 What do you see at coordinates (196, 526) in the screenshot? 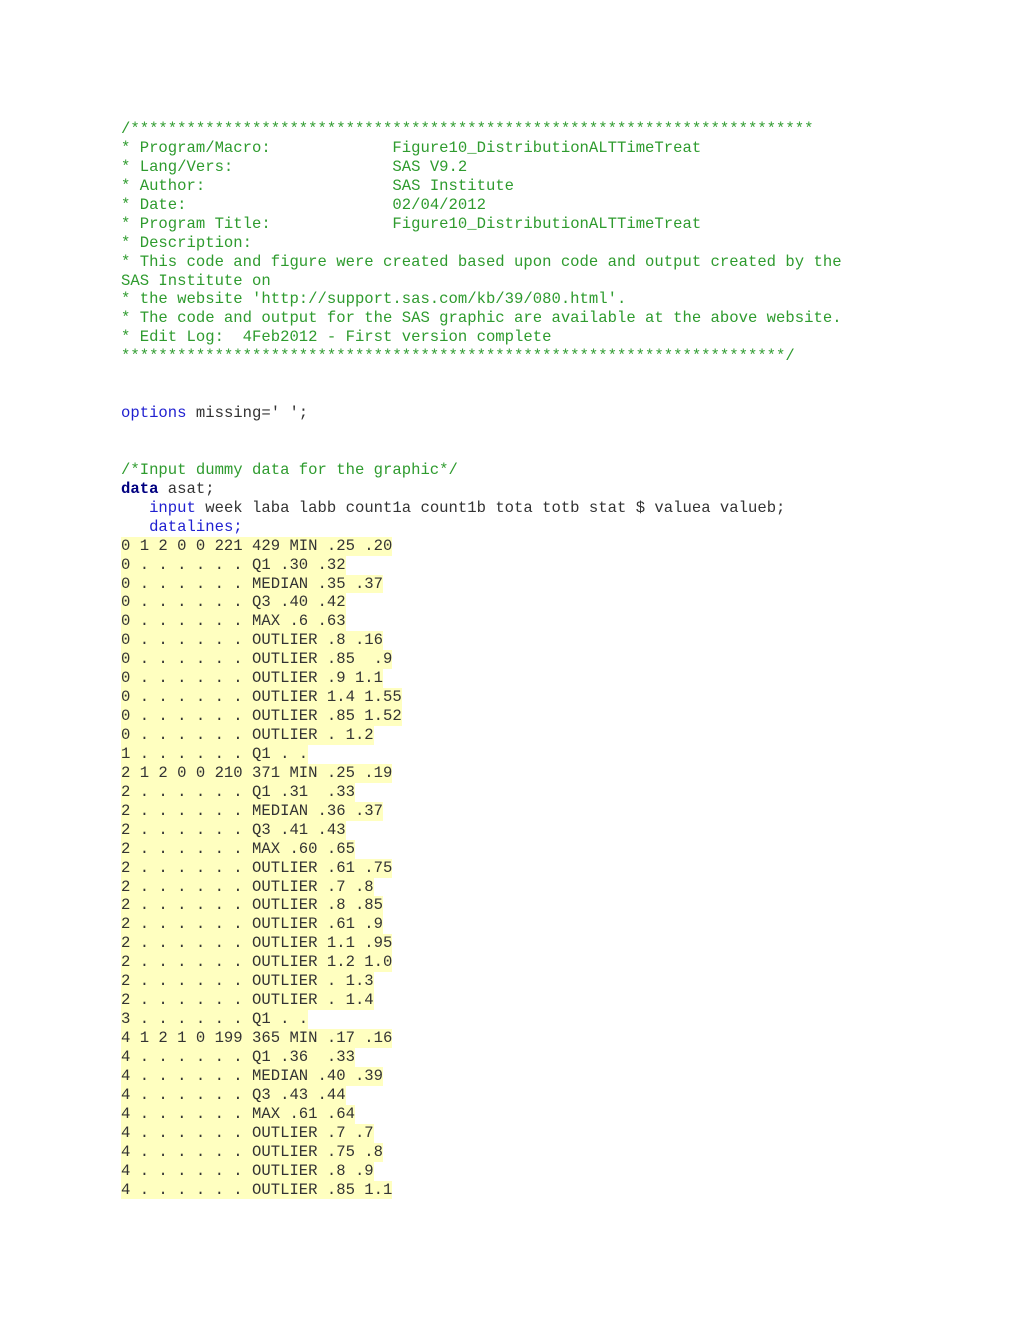
I see `datalines-keyword: datalines;` at bounding box center [196, 526].